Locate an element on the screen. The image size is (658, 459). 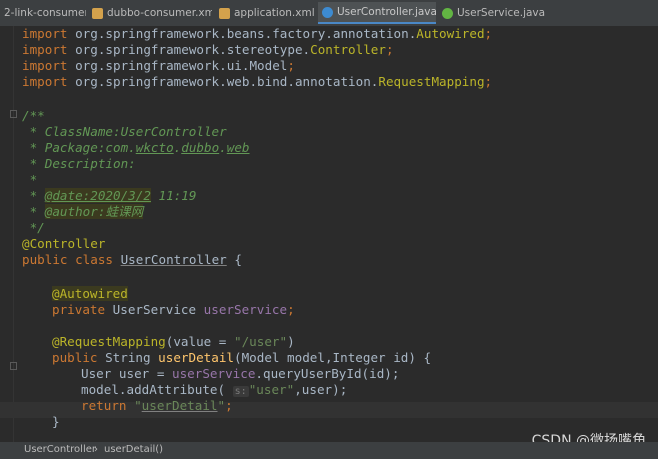
tab-user-service: UserService.java × is located at coordinates (492, 13).